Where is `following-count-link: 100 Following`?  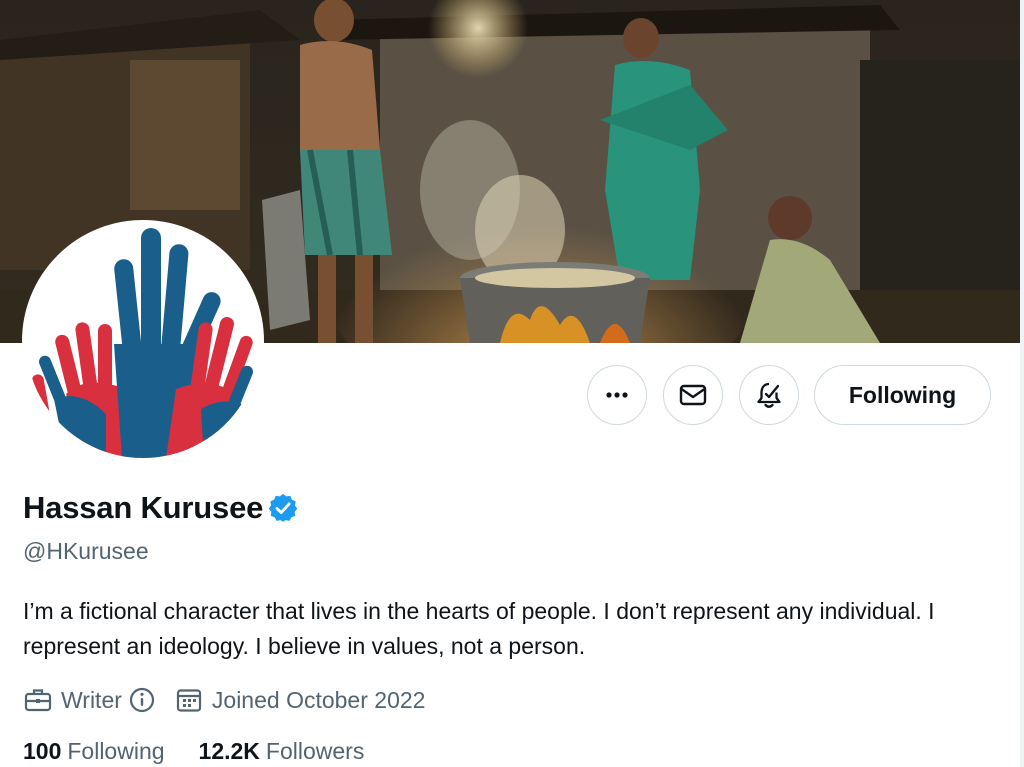
following-count-link: 100 Following is located at coordinates (94, 751).